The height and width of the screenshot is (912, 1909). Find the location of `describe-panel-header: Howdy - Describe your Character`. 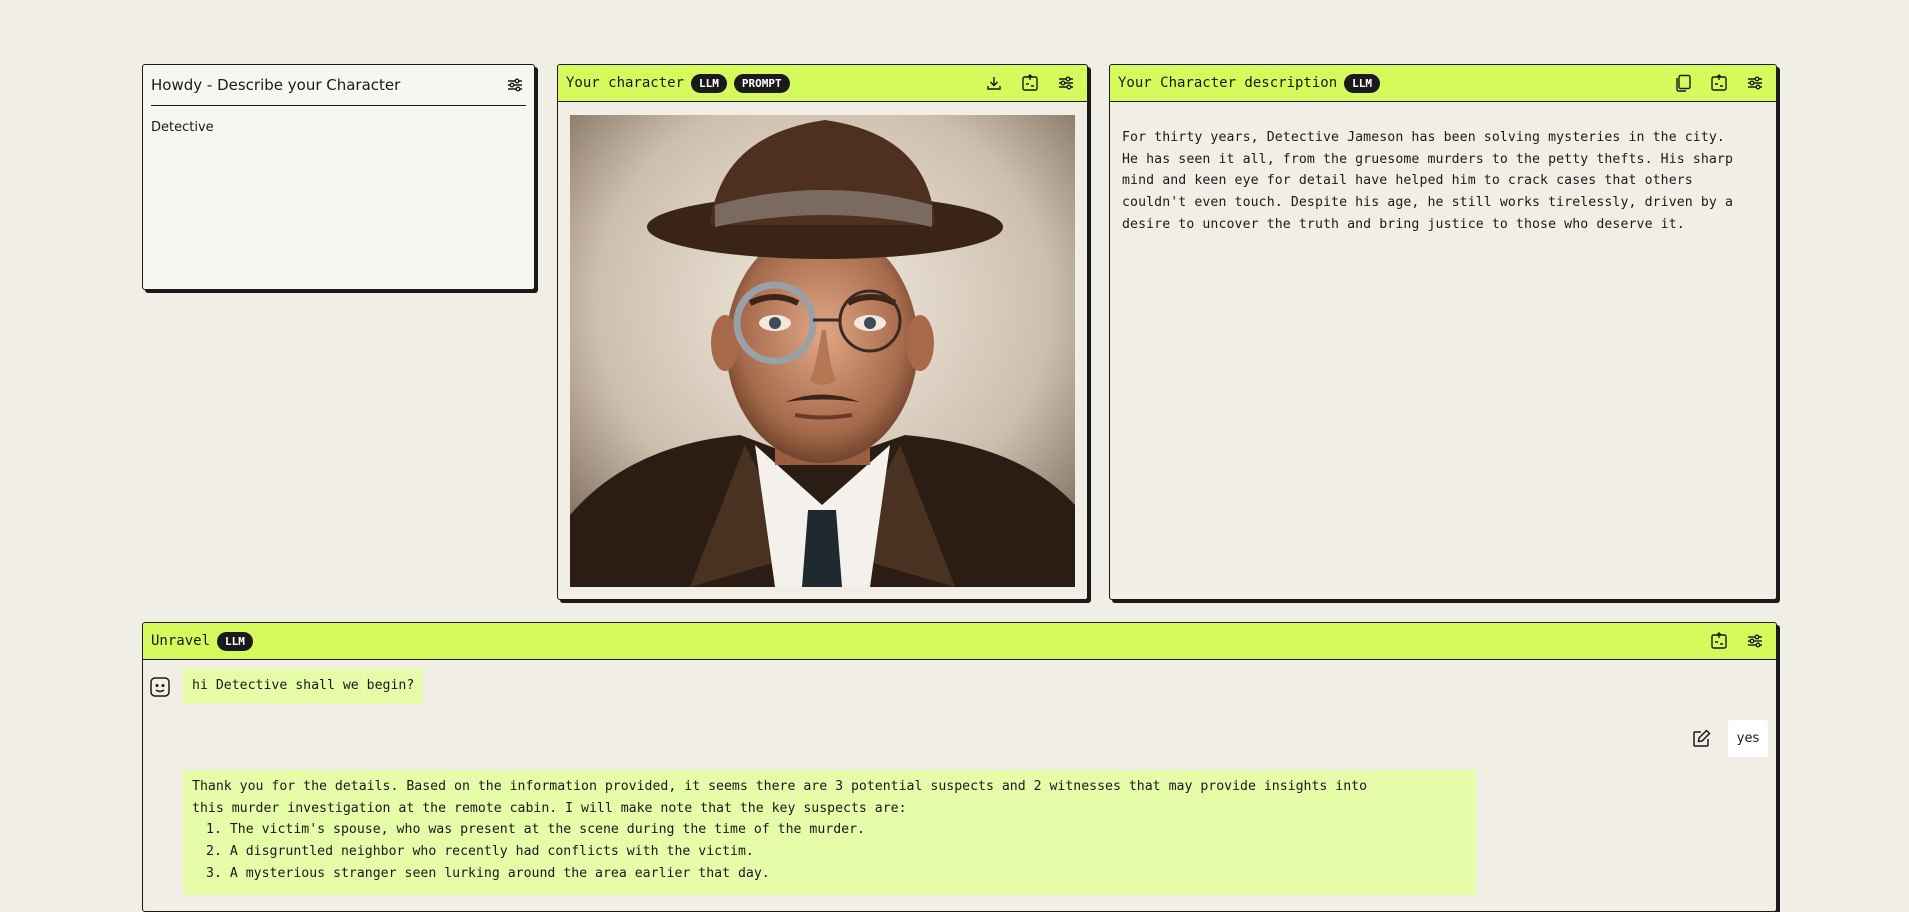

describe-panel-header: Howdy - Describe your Character is located at coordinates (338, 85).